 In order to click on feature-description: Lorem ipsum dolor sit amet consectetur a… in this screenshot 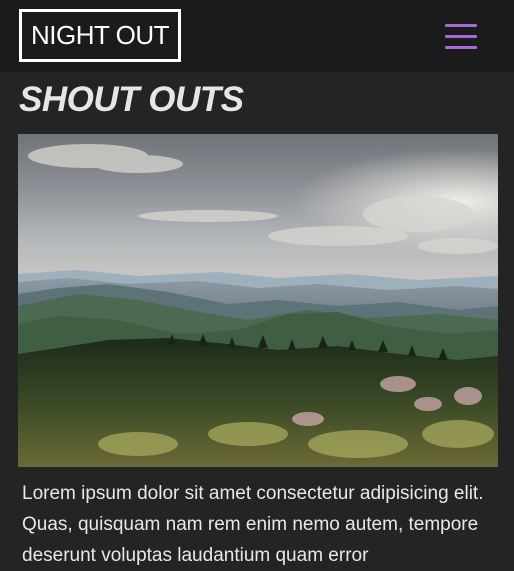, I will do `click(253, 524)`.